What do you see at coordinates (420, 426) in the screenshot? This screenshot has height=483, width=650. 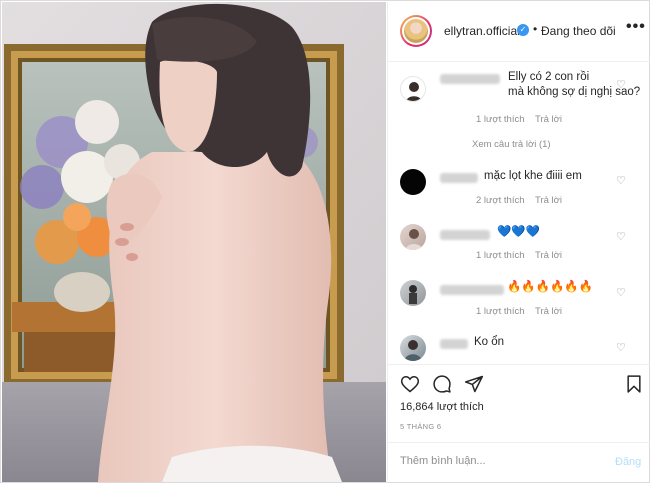 I see `post-date: 5 THÁNG 6` at bounding box center [420, 426].